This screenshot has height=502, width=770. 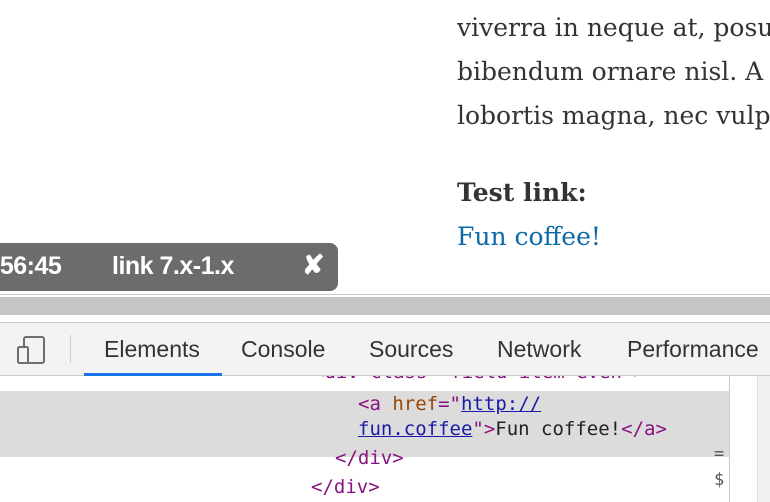 What do you see at coordinates (313, 265) in the screenshot?
I see `close-icon: ✘` at bounding box center [313, 265].